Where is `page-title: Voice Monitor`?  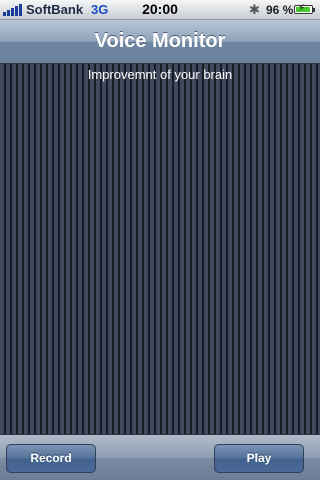
page-title: Voice Monitor is located at coordinates (160, 41).